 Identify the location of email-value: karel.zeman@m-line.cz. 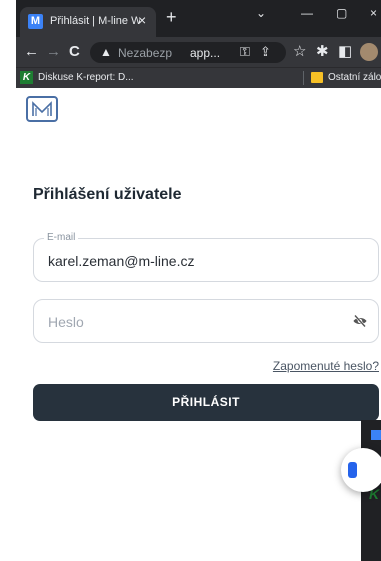
(121, 261).